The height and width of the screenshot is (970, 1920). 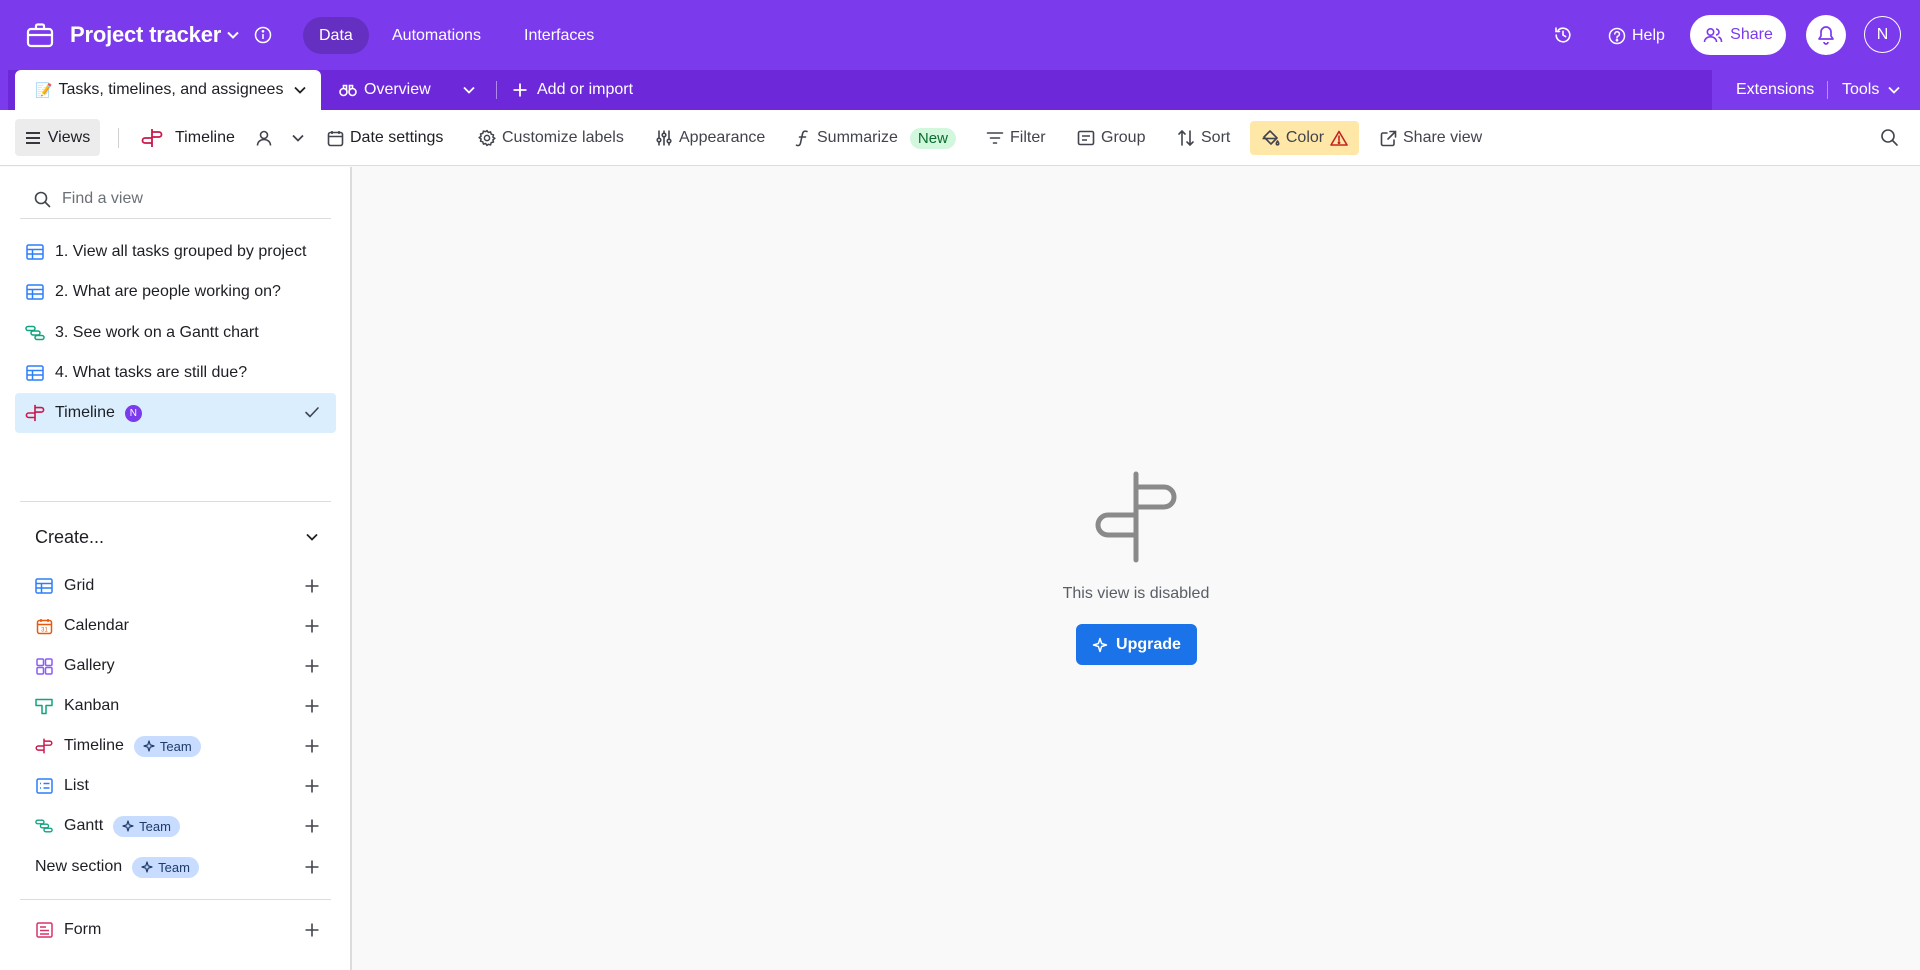 I want to click on tab-overview: Overview, so click(x=385, y=90).